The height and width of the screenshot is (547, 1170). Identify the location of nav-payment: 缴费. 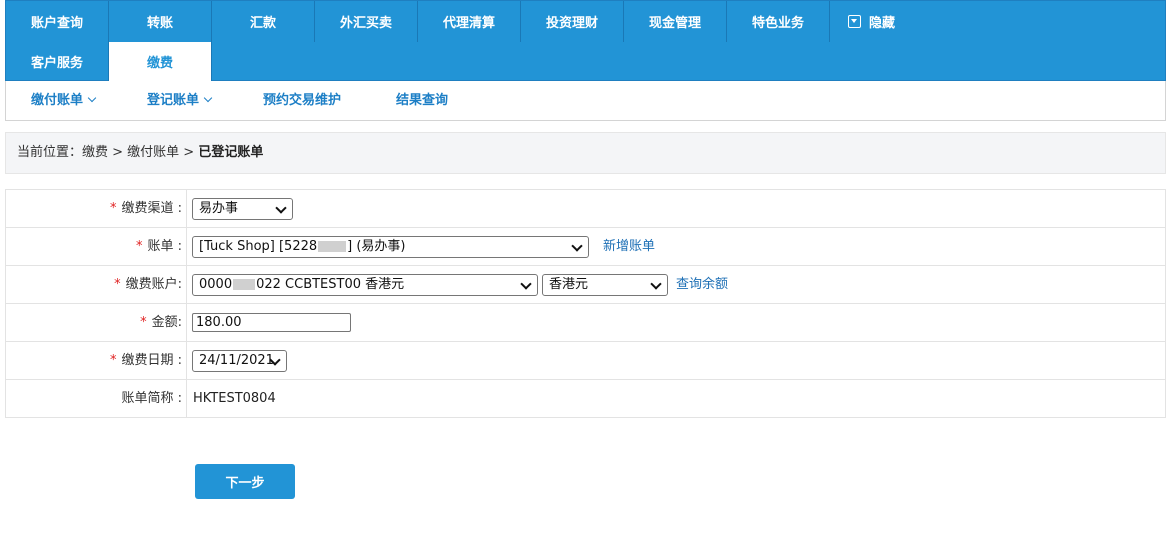
(160, 61).